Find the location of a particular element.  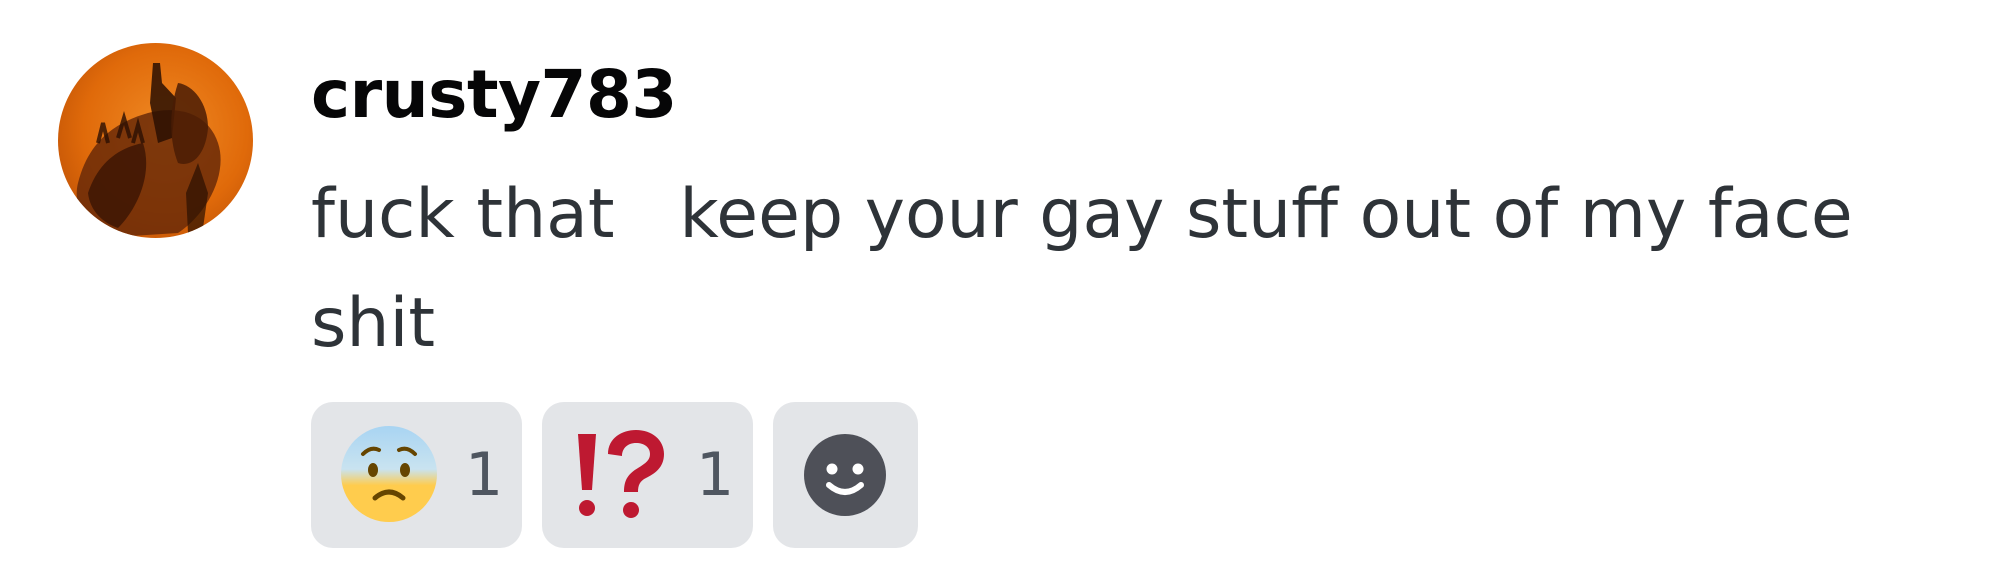

user-avatar is located at coordinates (155, 140).